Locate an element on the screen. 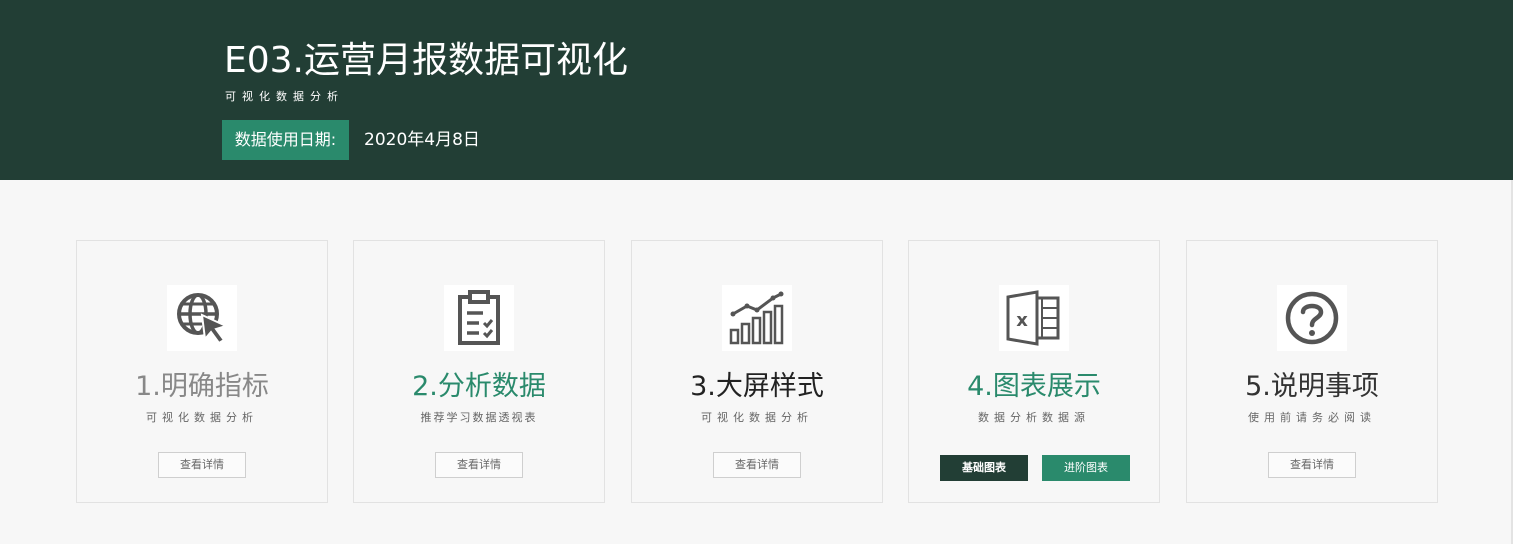 This screenshot has width=1513, height=544. card-chart-display: x 4.图表展示 数据分析数据源 基础图表 进阶图表 is located at coordinates (1034, 371).